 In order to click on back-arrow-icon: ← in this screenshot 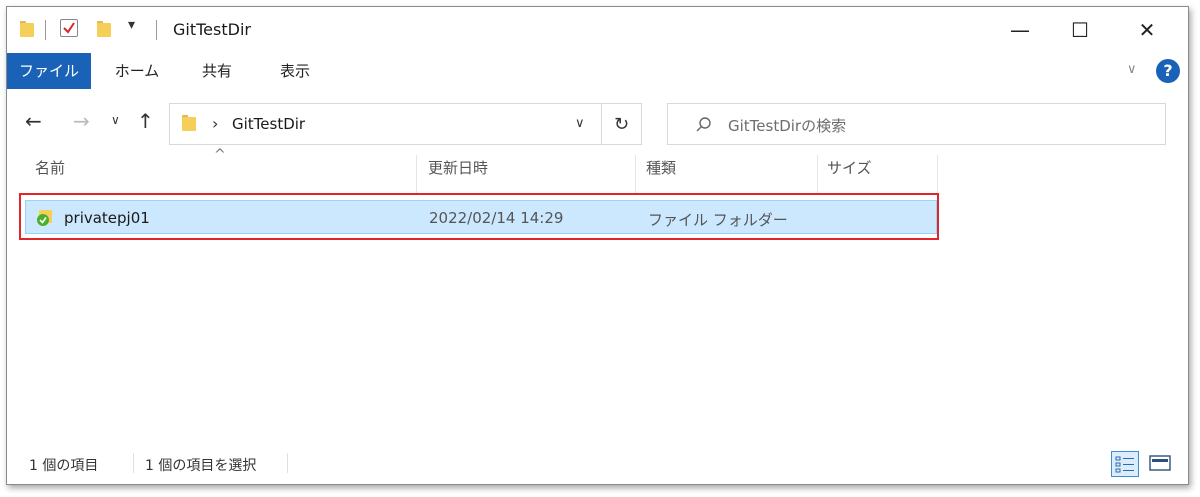, I will do `click(33, 121)`.